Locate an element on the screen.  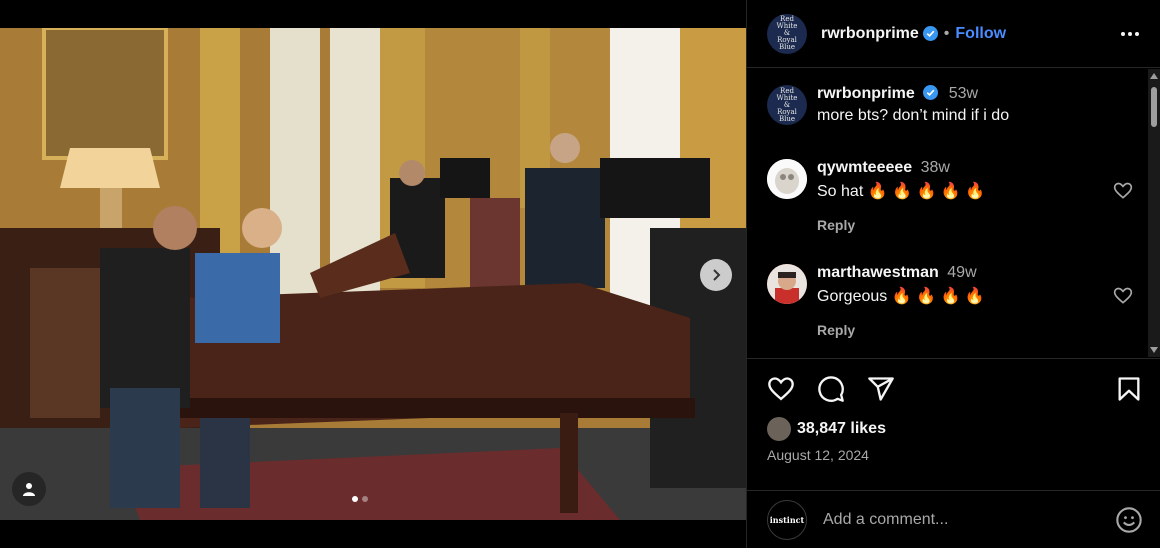
follow-button: Follow is located at coordinates (980, 34).